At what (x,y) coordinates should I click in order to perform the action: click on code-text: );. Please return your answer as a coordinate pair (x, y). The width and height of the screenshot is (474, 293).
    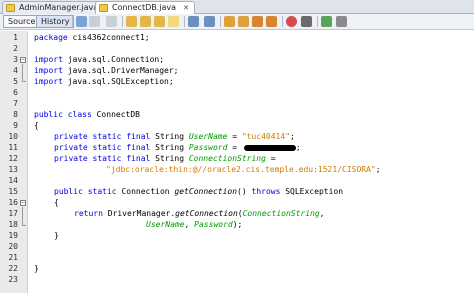
    Looking at the image, I should click on (237, 224).